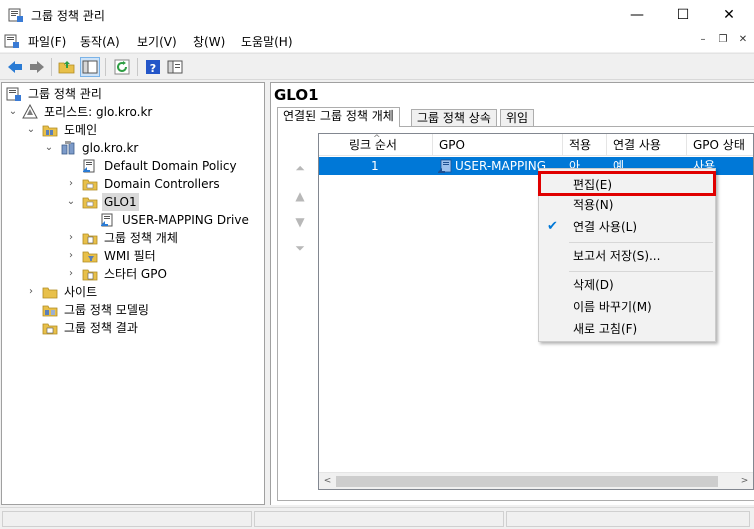 Image resolution: width=754 pixels, height=529 pixels. What do you see at coordinates (445, 166) in the screenshot?
I see `gpo-icon` at bounding box center [445, 166].